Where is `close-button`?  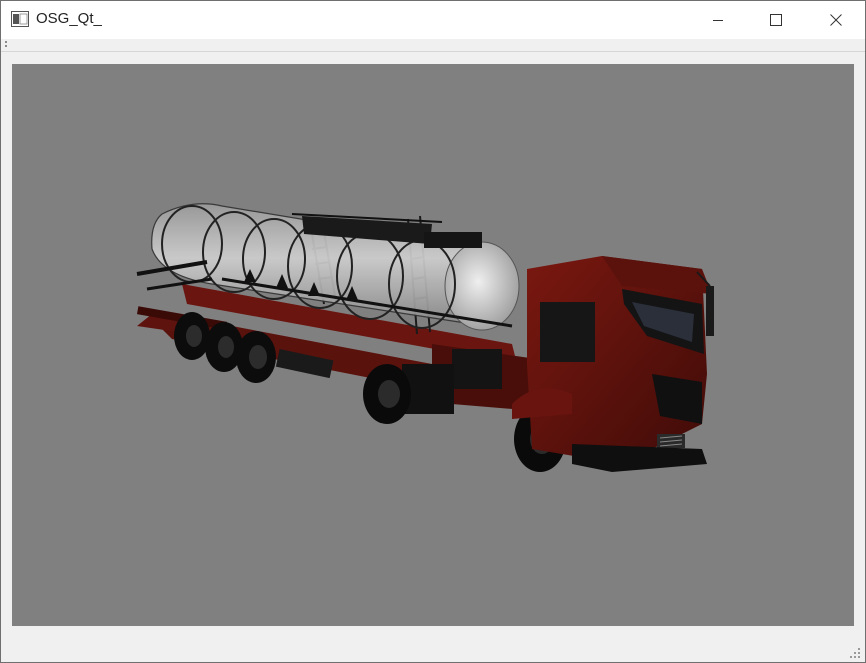
close-button is located at coordinates (836, 20).